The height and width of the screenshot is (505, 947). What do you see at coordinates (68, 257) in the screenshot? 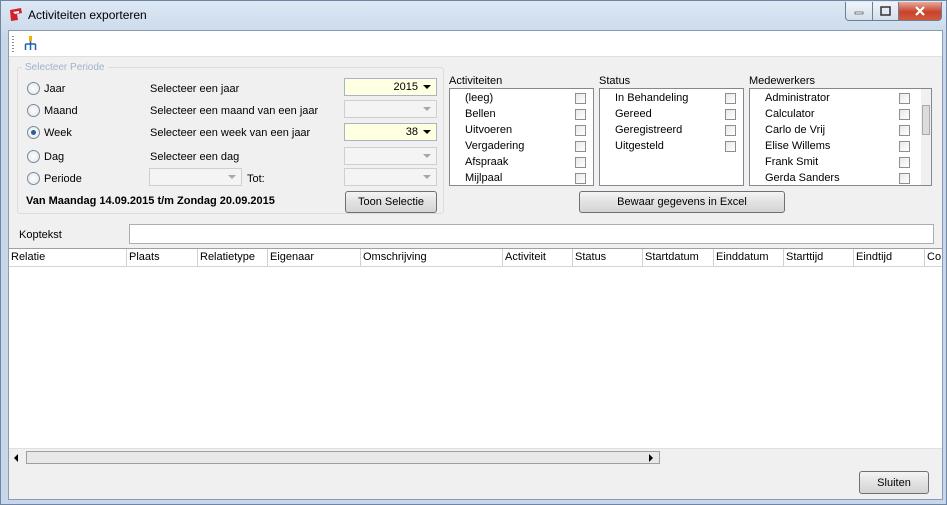
I see `column-header: Relatie` at bounding box center [68, 257].